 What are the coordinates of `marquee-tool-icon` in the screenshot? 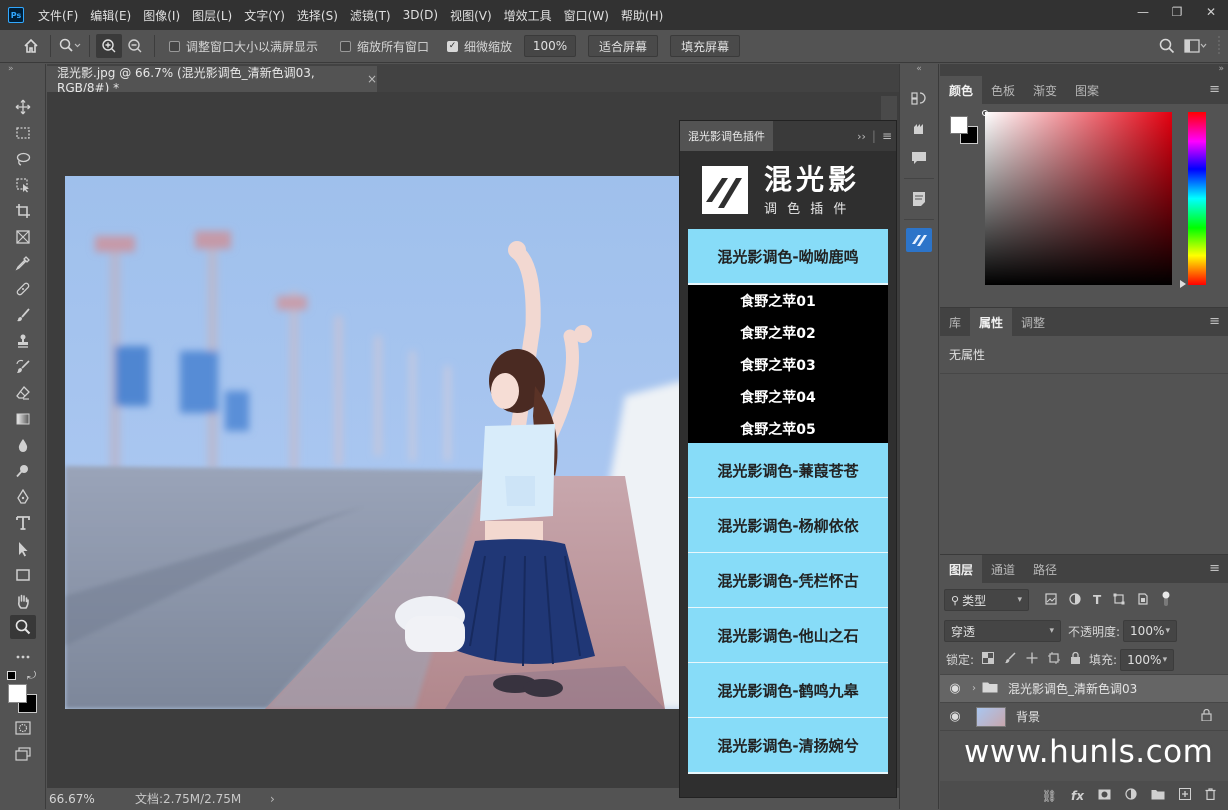 It's located at (23, 133).